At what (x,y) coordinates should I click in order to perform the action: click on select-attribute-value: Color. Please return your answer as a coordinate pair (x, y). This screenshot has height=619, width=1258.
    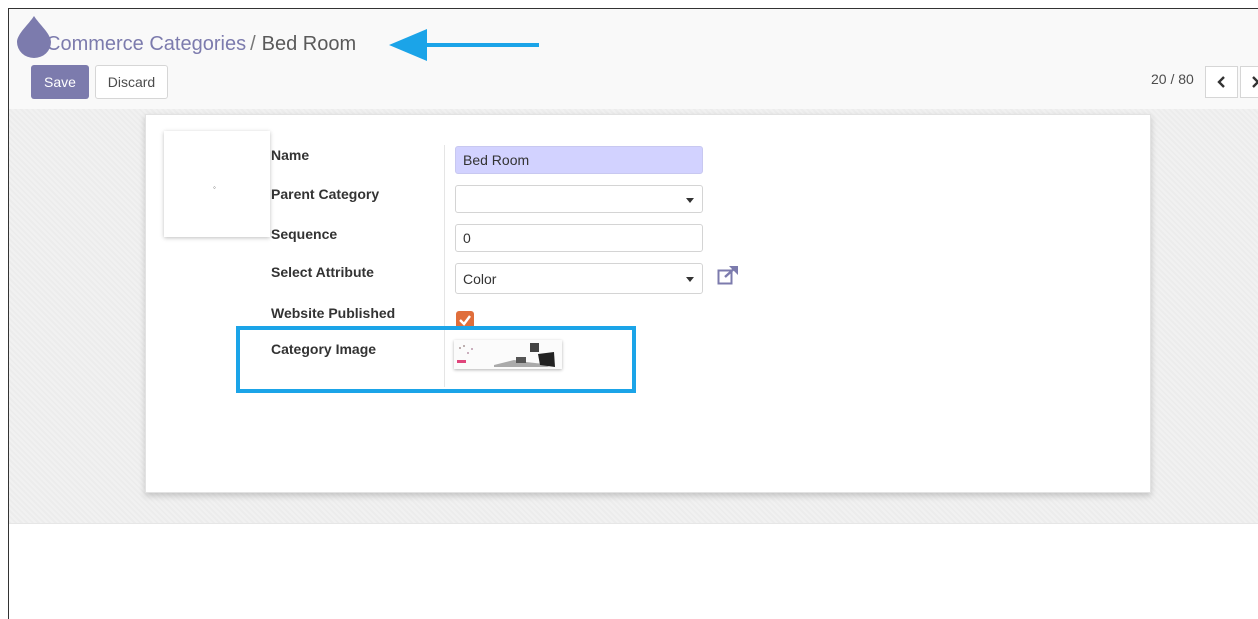
    Looking at the image, I should click on (480, 278).